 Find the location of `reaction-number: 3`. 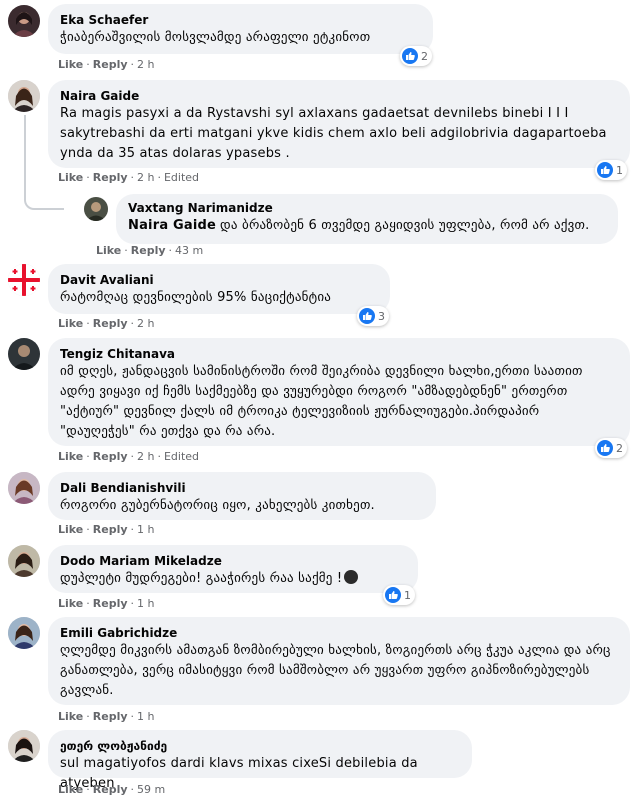

reaction-number: 3 is located at coordinates (381, 316).